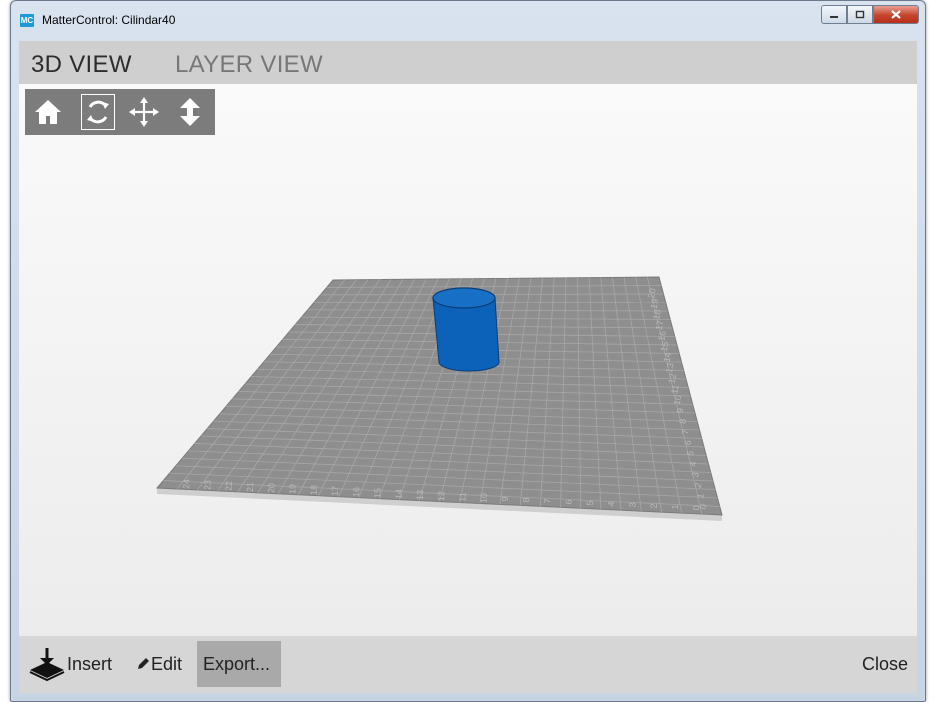  What do you see at coordinates (660, 325) in the screenshot?
I see `bed-side-label: 17` at bounding box center [660, 325].